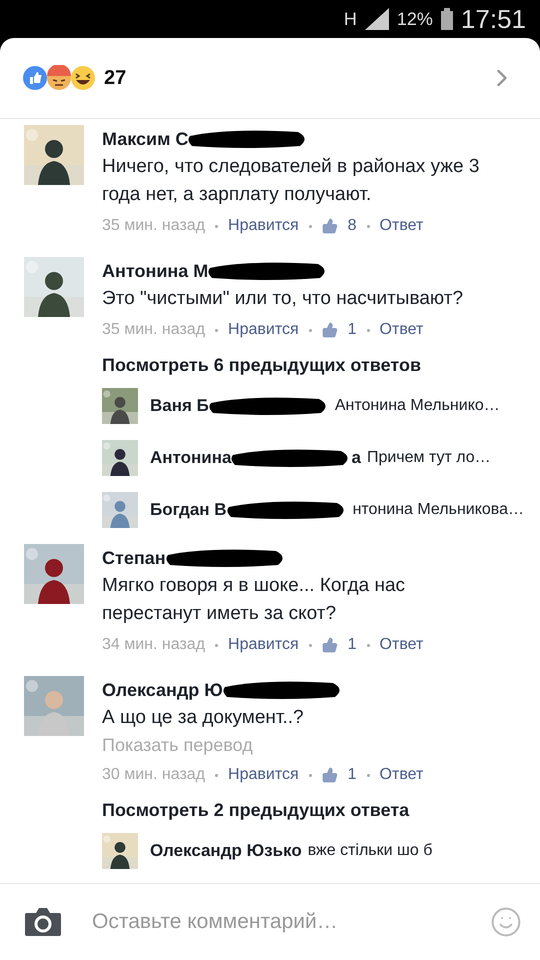 This screenshot has width=540, height=960. What do you see at coordinates (446, 19) in the screenshot?
I see `battery-icon` at bounding box center [446, 19].